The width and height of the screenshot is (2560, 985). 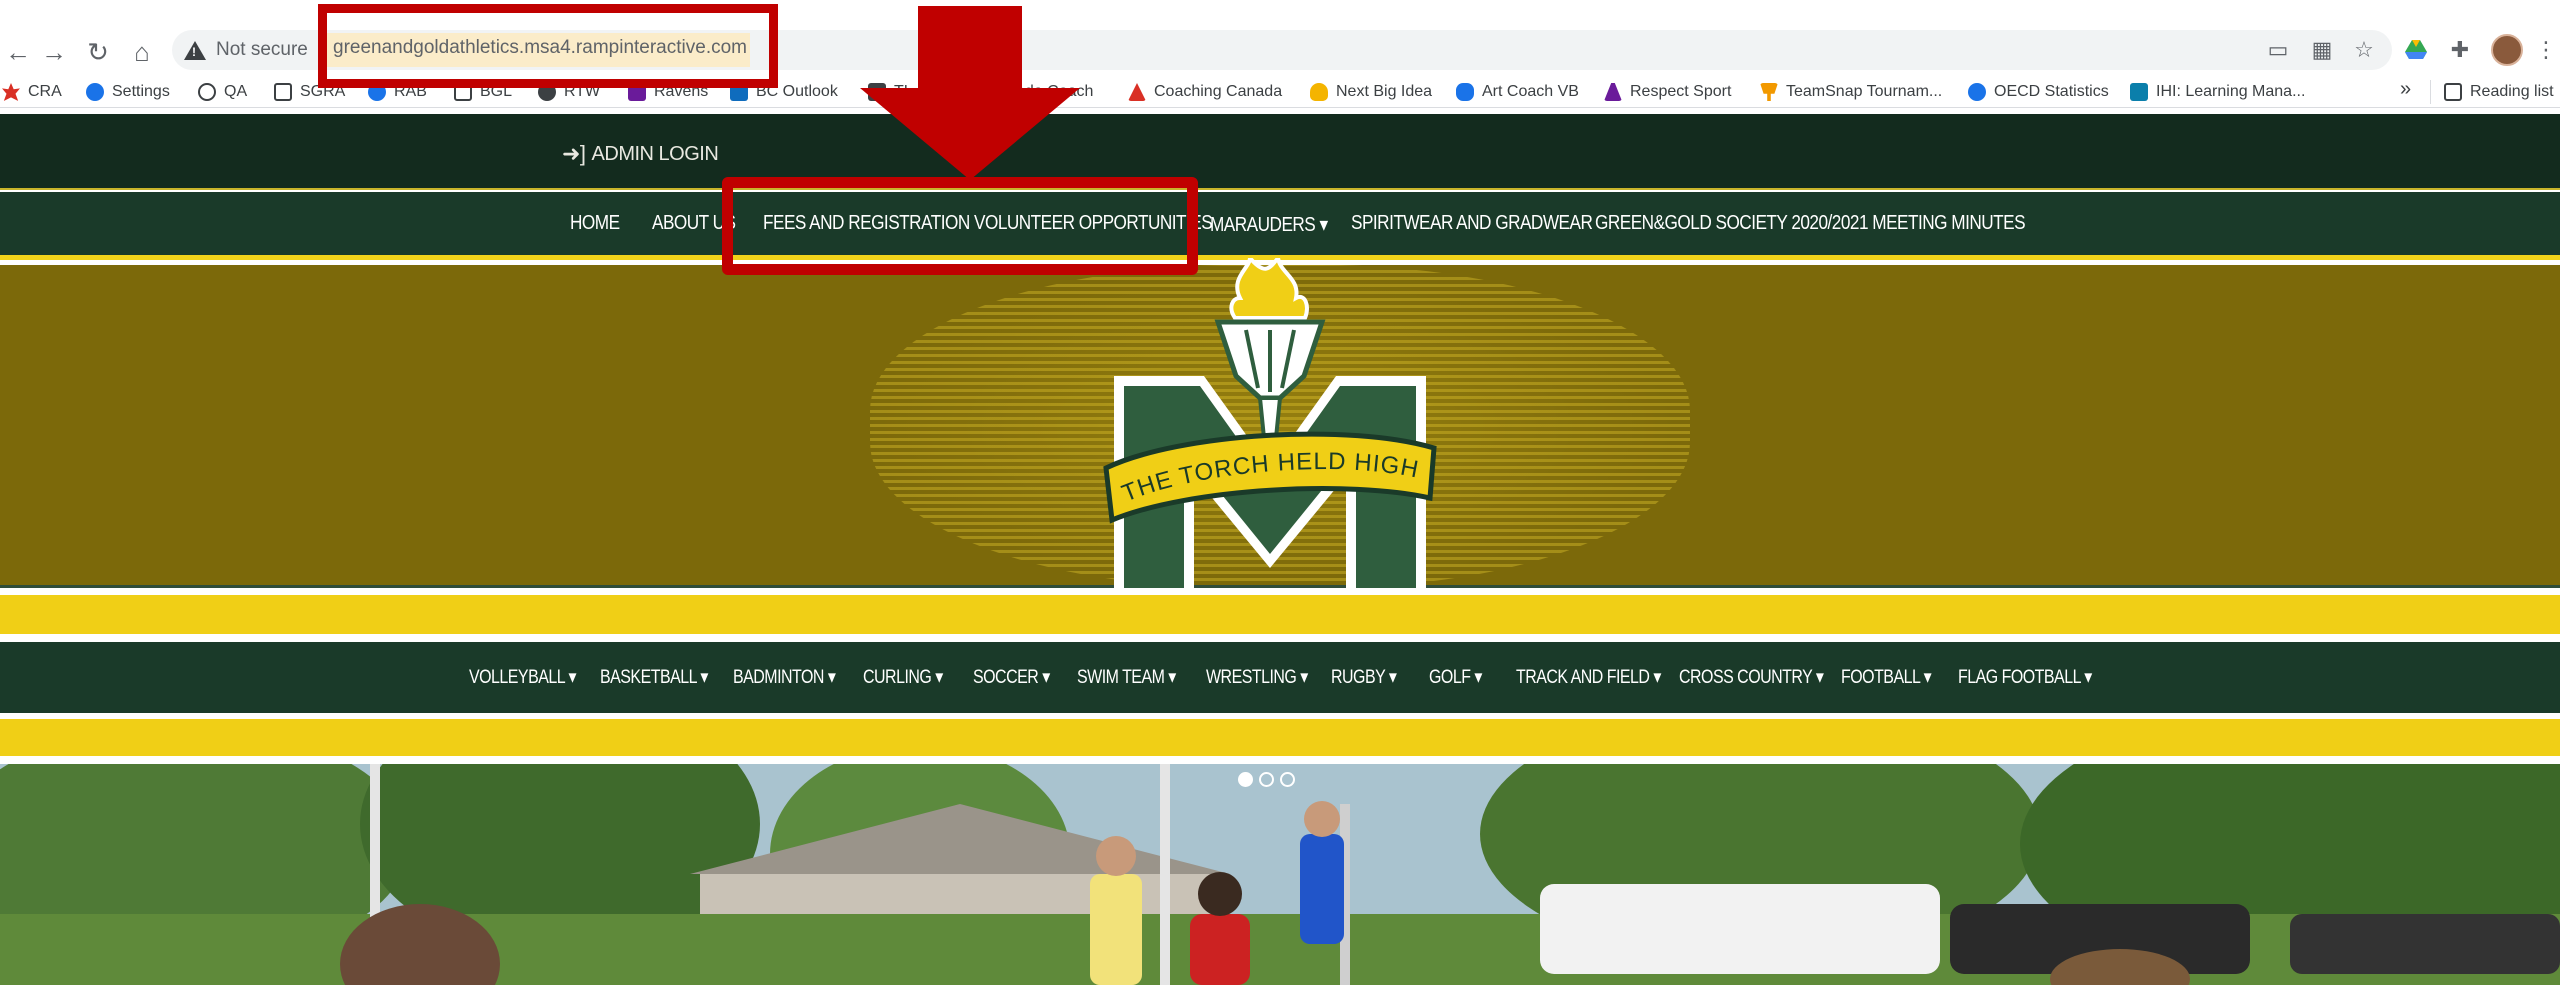 What do you see at coordinates (1364, 677) in the screenshot?
I see `sport-rugby: RUGBY ▾` at bounding box center [1364, 677].